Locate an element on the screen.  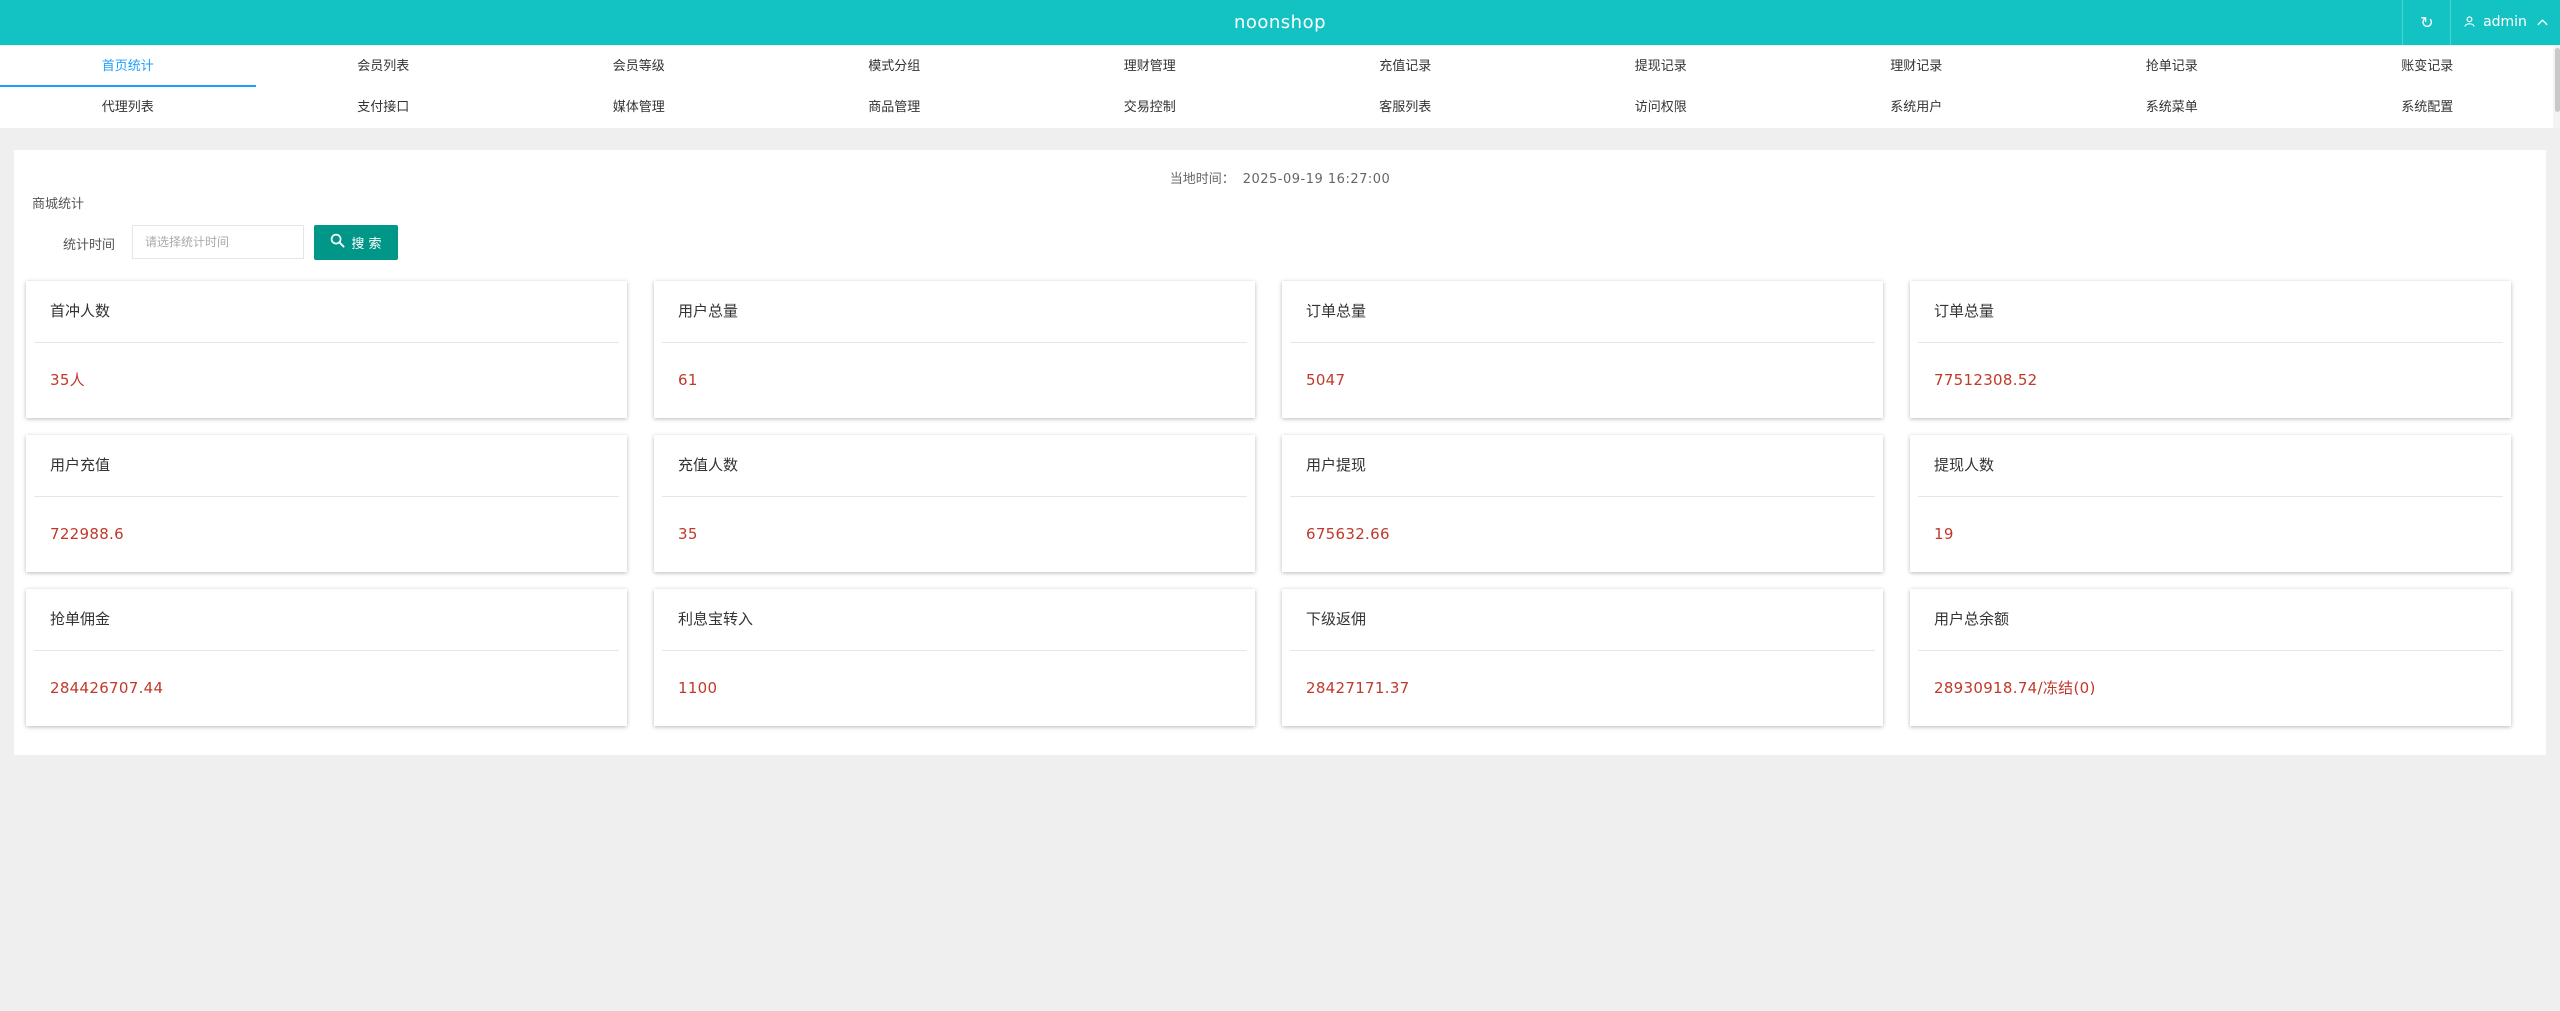
app-title: noonshop is located at coordinates (1280, 22).